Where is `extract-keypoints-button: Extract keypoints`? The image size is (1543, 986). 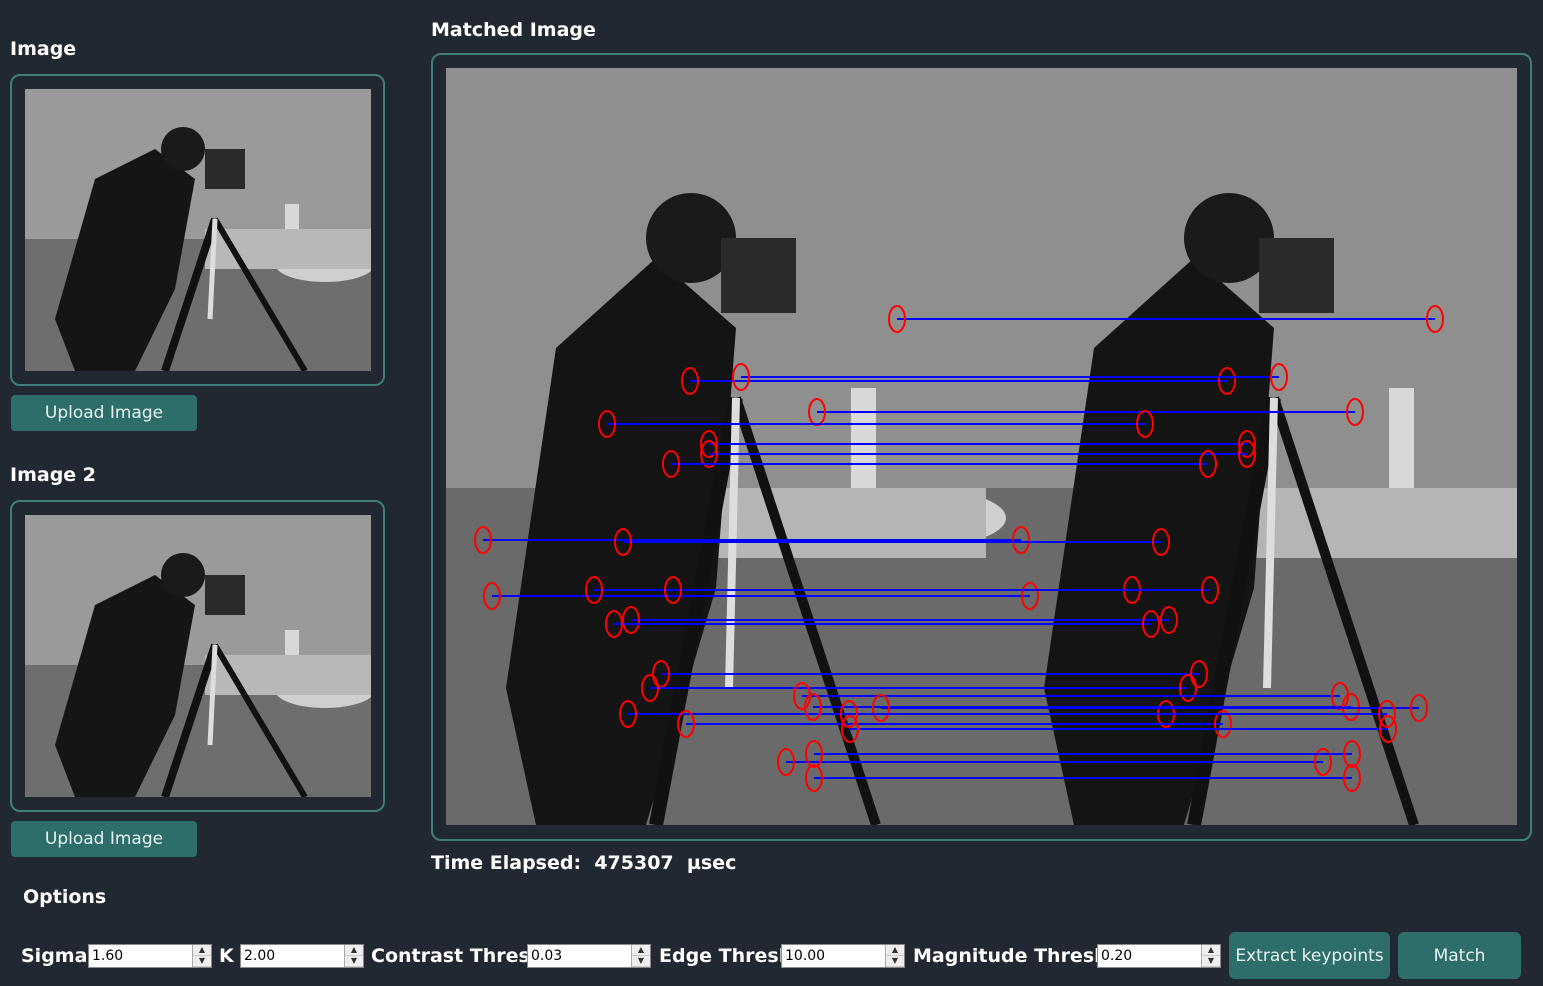
extract-keypoints-button: Extract keypoints is located at coordinates (1309, 955).